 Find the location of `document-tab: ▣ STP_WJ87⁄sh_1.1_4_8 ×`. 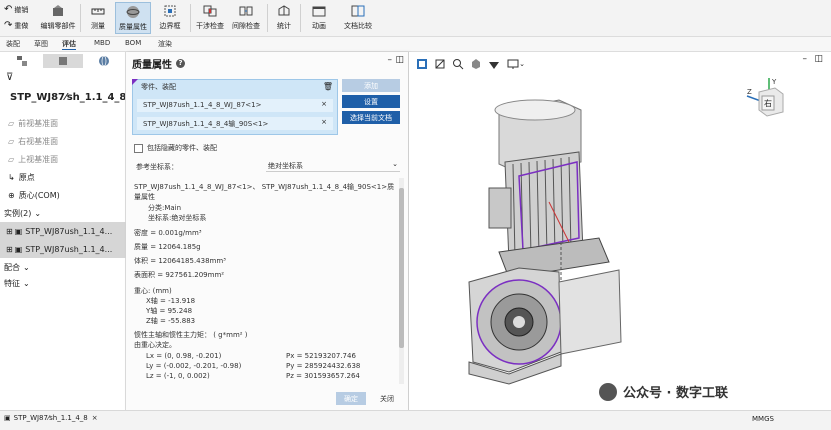

document-tab: ▣ STP_WJ87⁄sh_1.1_4_8 × is located at coordinates (51, 418).